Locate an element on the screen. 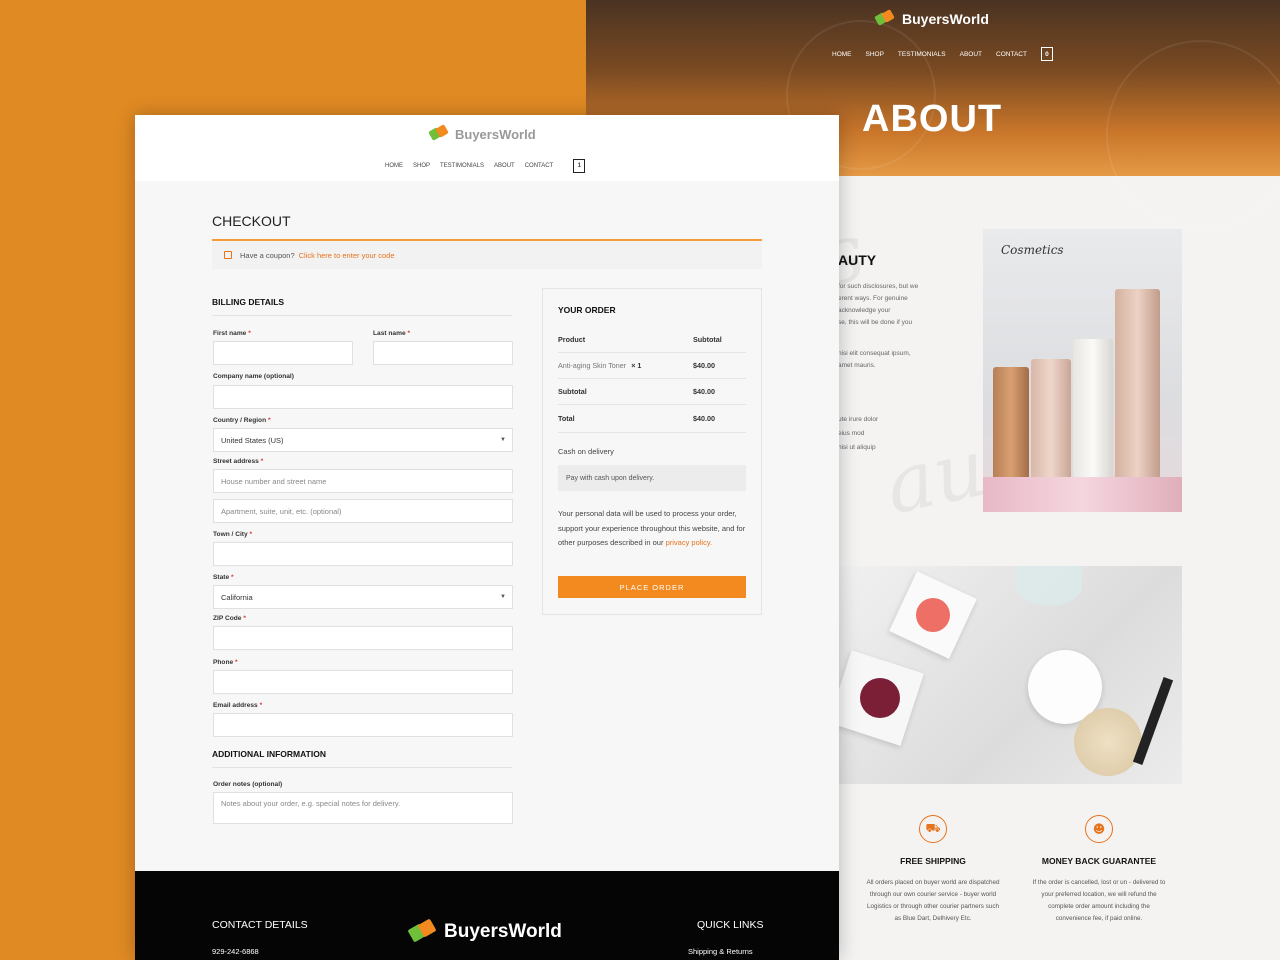 This screenshot has height=960, width=1280. place-order-button: PLACE ORDER is located at coordinates (652, 587).